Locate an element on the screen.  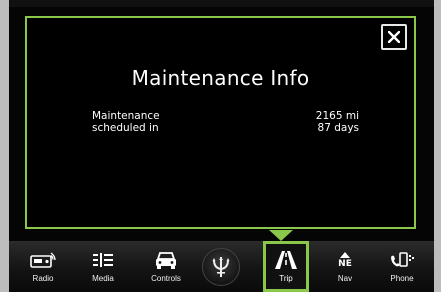
radio-icon is located at coordinates (43, 260).